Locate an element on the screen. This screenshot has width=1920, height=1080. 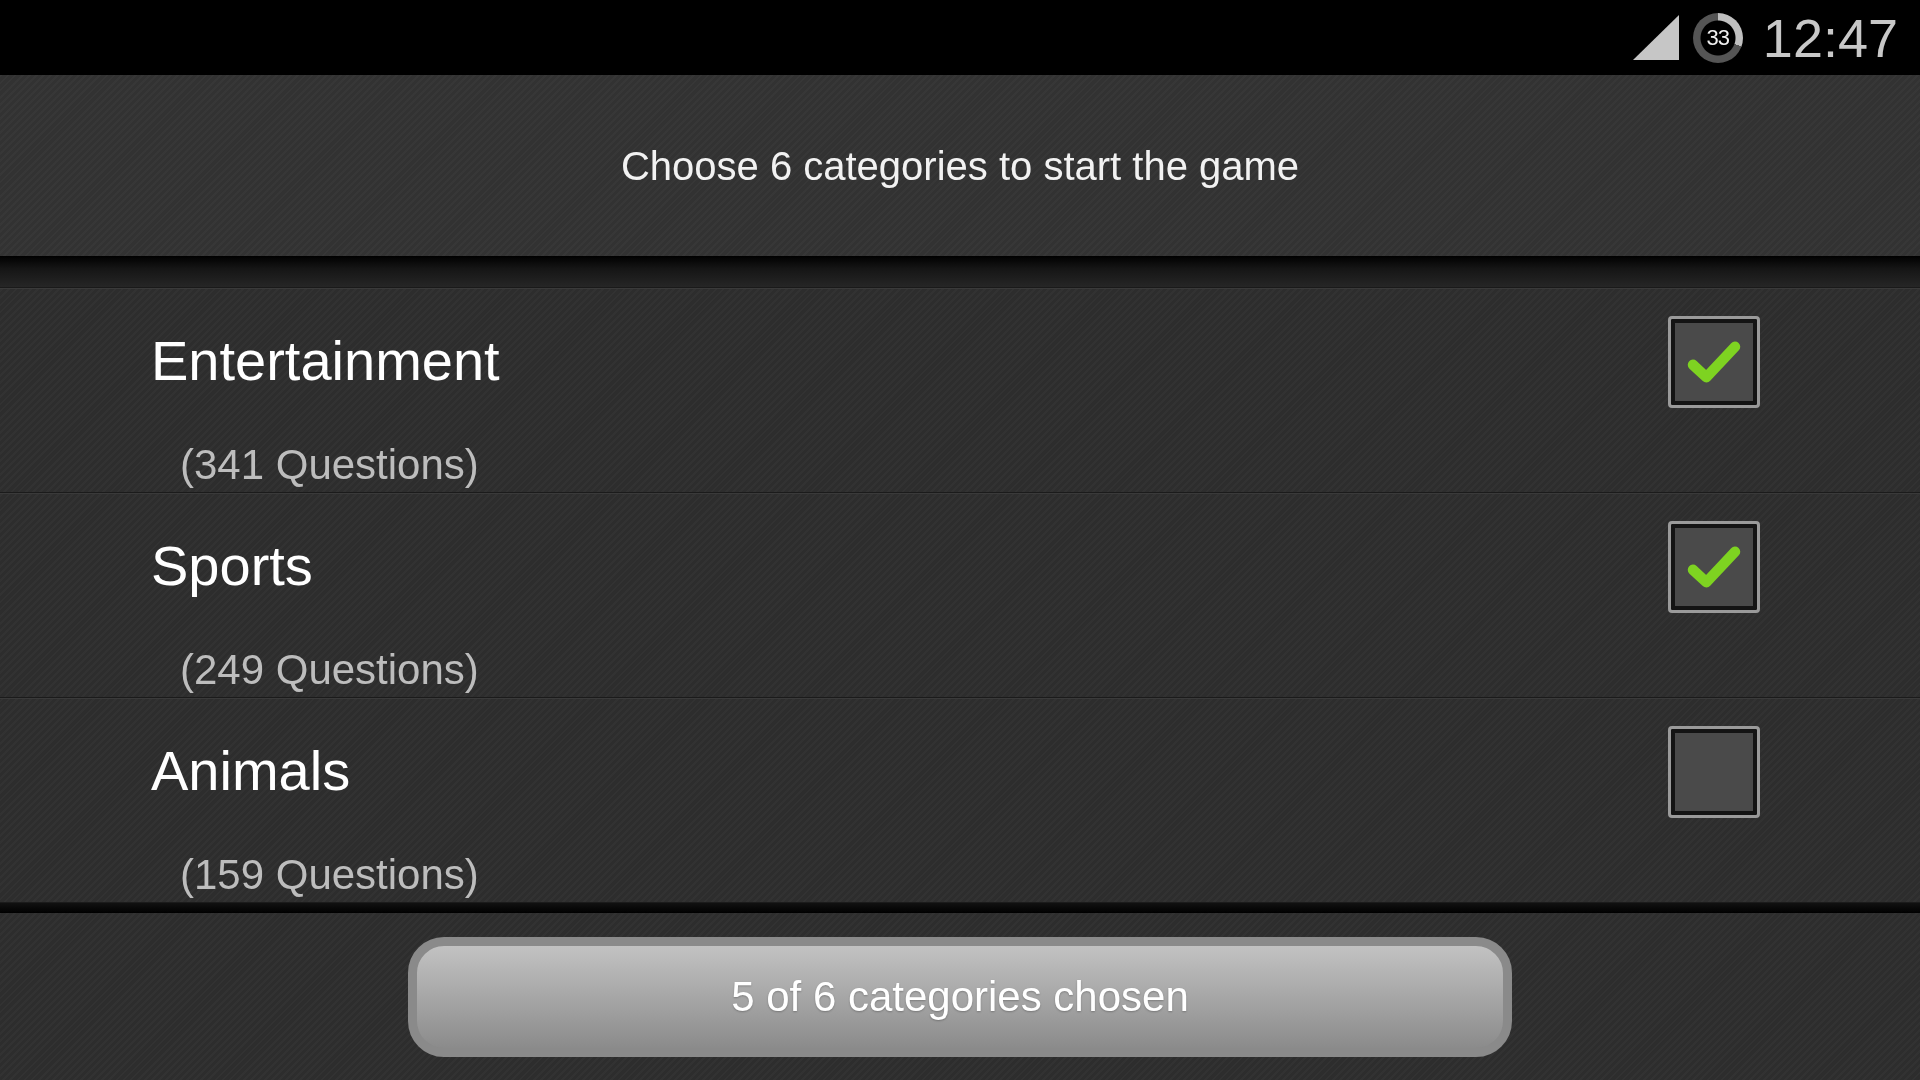
clock-time: 12:47 is located at coordinates (1830, 37).